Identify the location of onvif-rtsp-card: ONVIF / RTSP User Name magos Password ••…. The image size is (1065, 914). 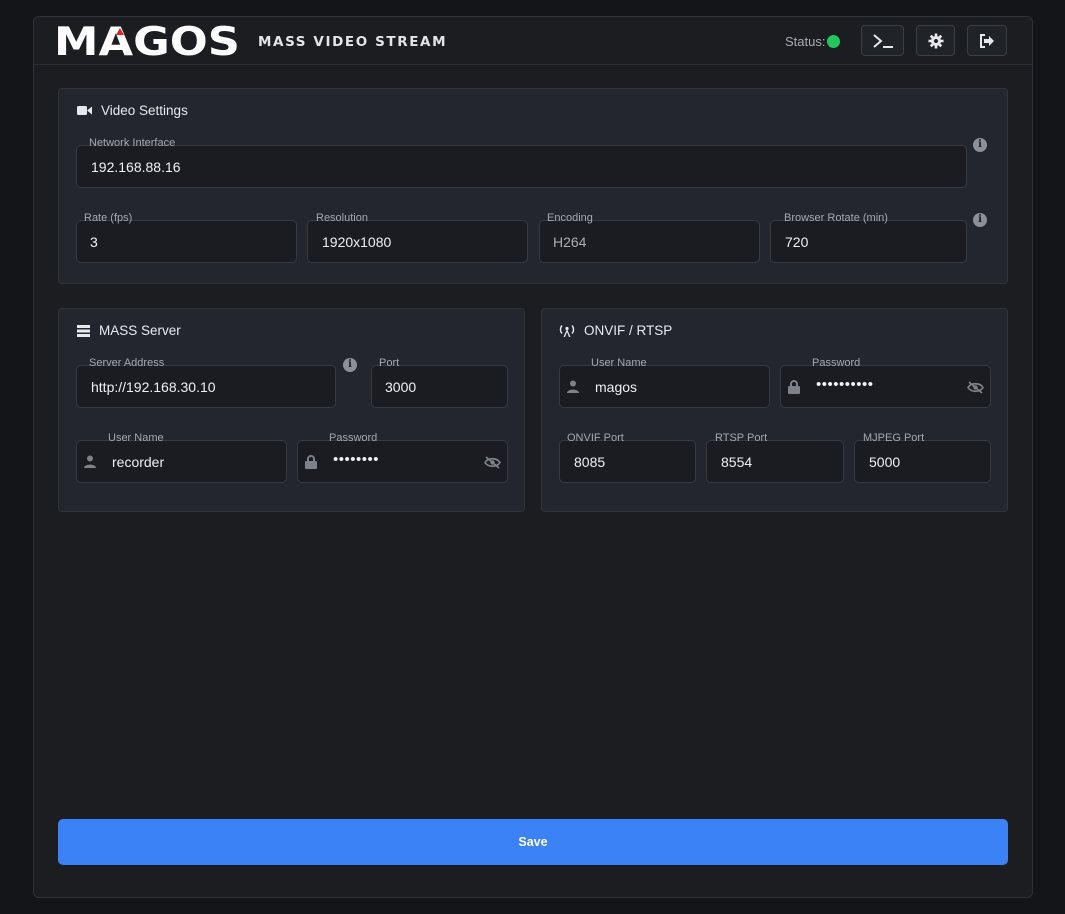
(774, 410).